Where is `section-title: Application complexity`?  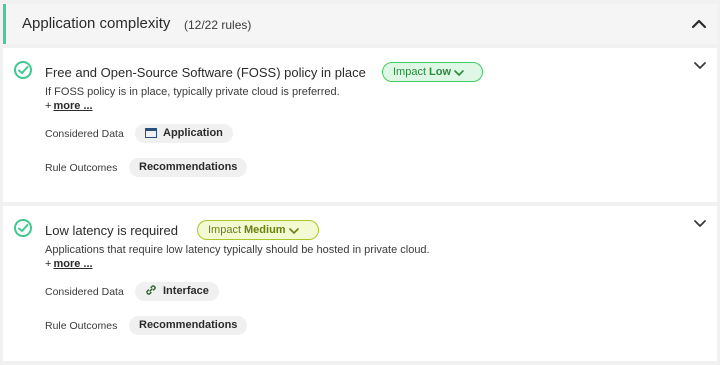 section-title: Application complexity is located at coordinates (96, 23).